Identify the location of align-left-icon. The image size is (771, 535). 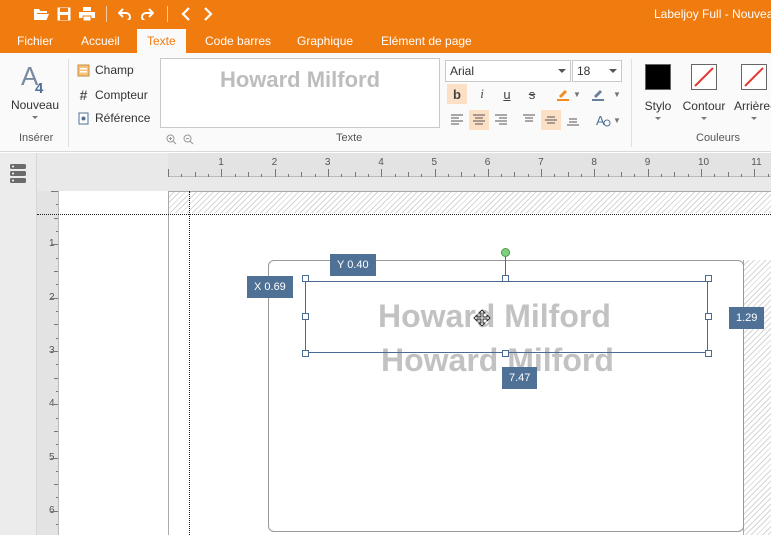
(457, 119).